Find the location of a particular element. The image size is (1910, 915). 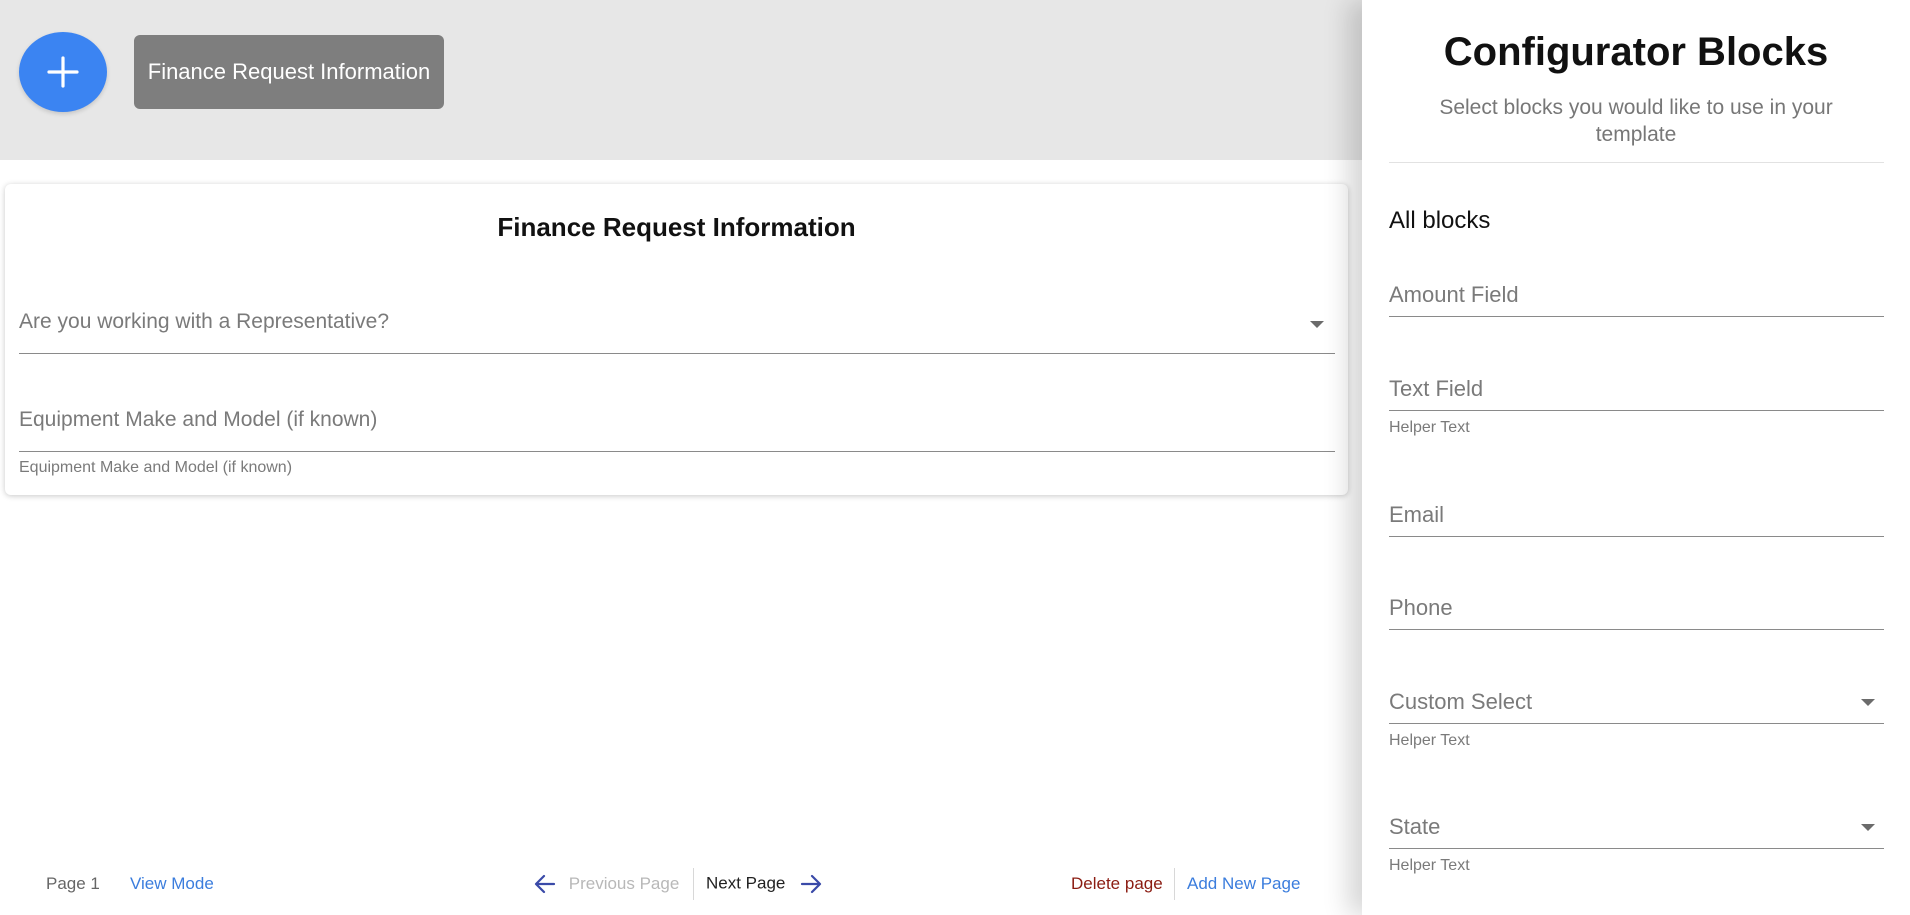

block-label: Text Field is located at coordinates (1436, 388).